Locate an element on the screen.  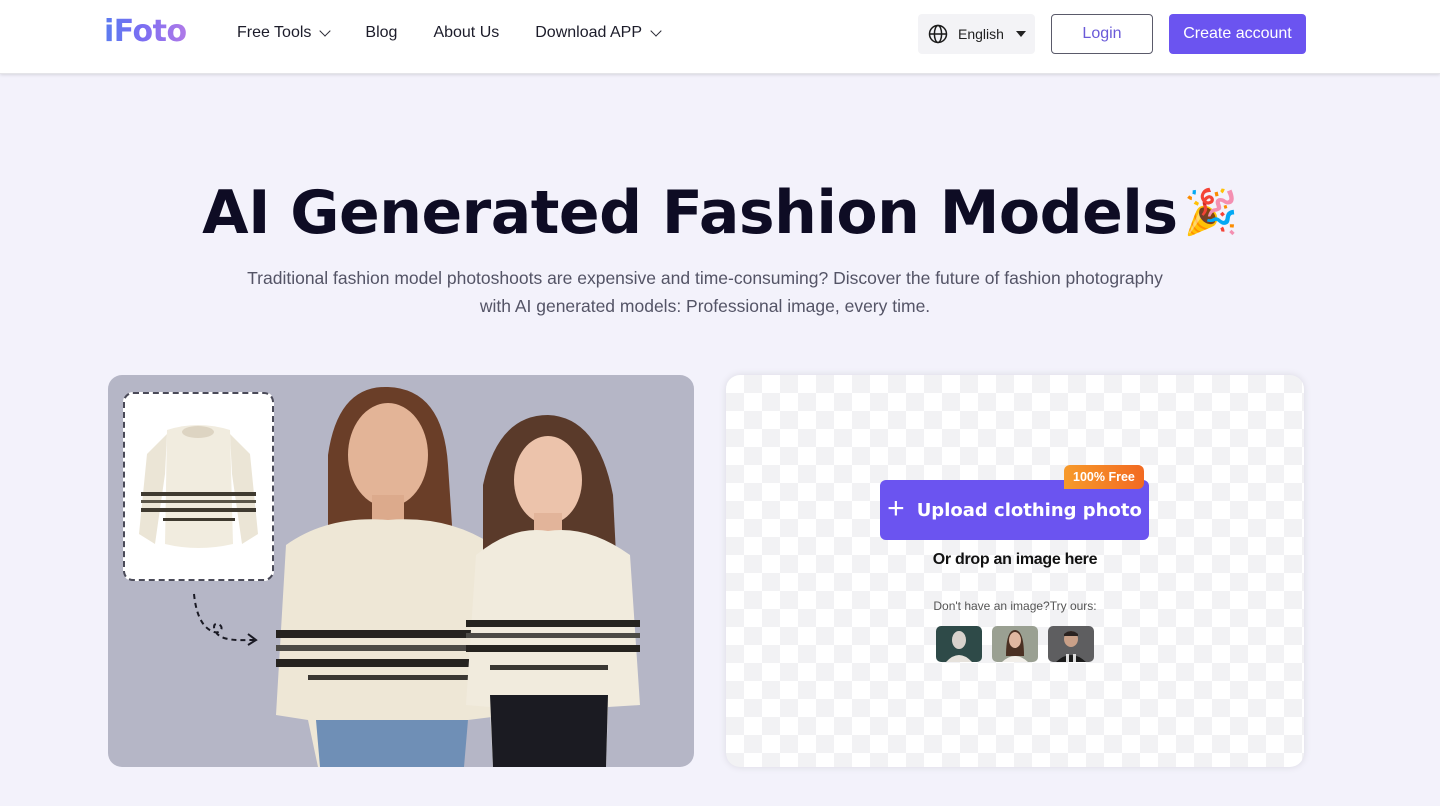
nav-free-tools-label: Free Tools is located at coordinates (274, 32).